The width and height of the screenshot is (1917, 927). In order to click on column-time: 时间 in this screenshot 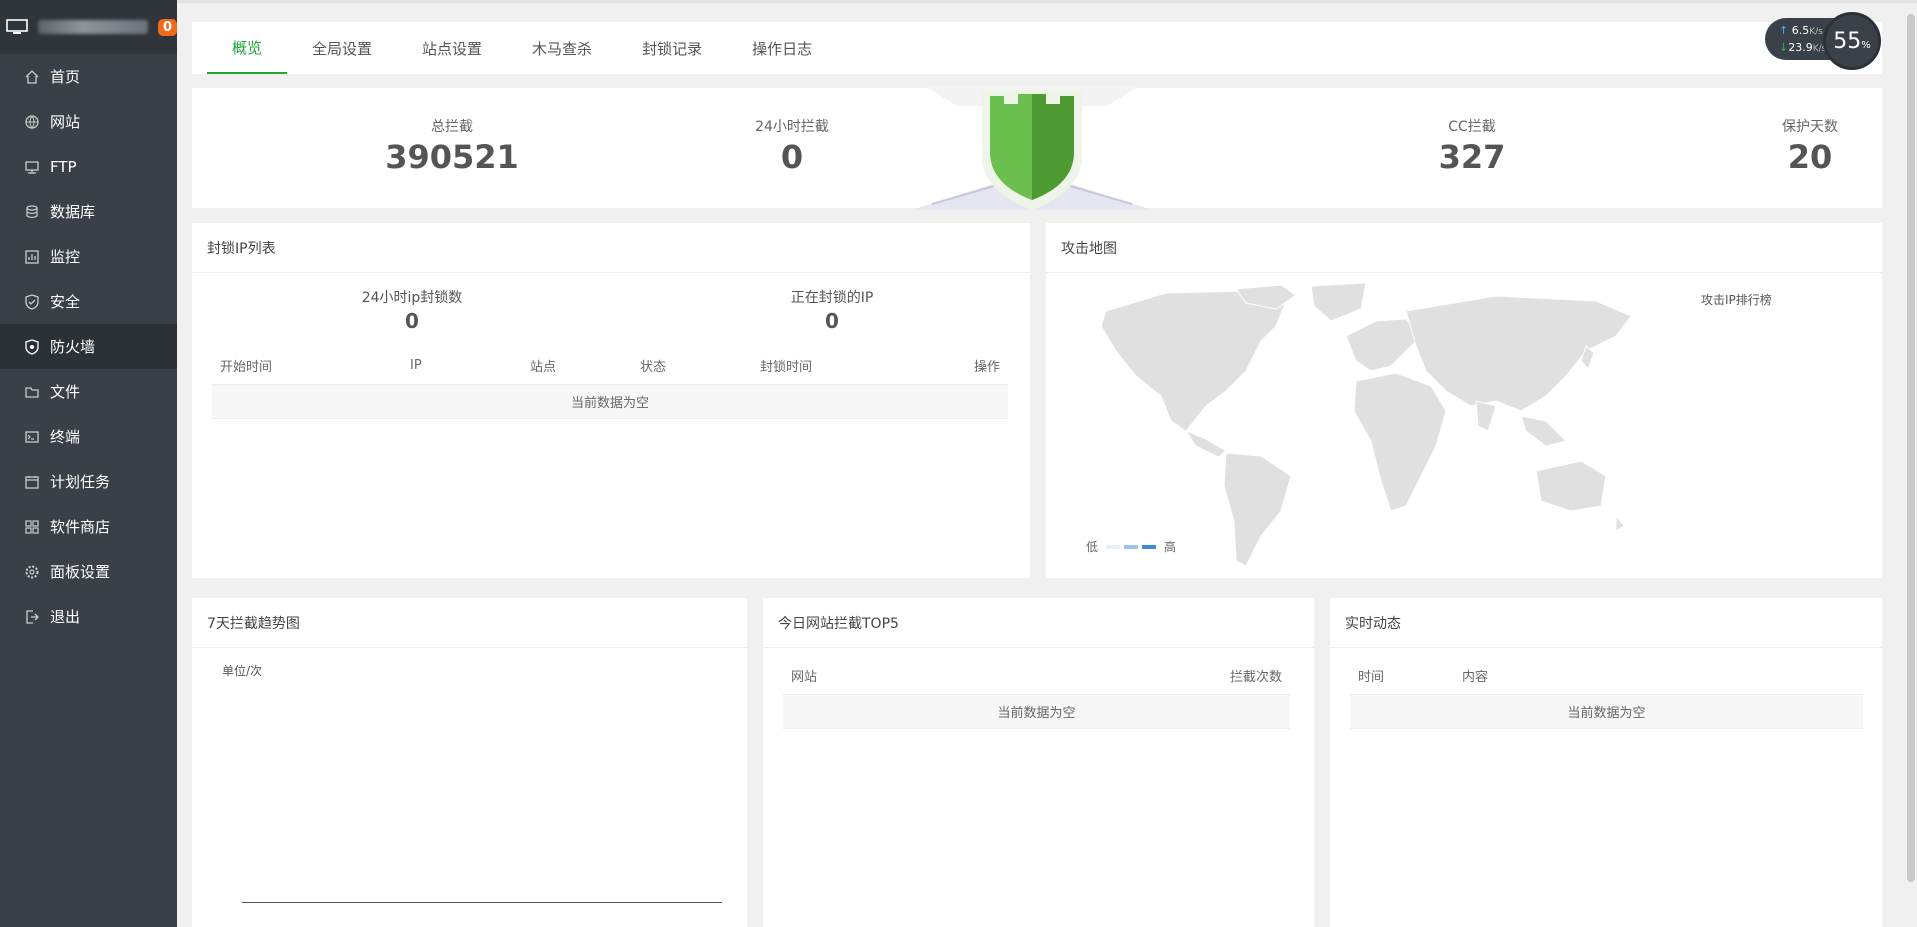, I will do `click(1402, 676)`.